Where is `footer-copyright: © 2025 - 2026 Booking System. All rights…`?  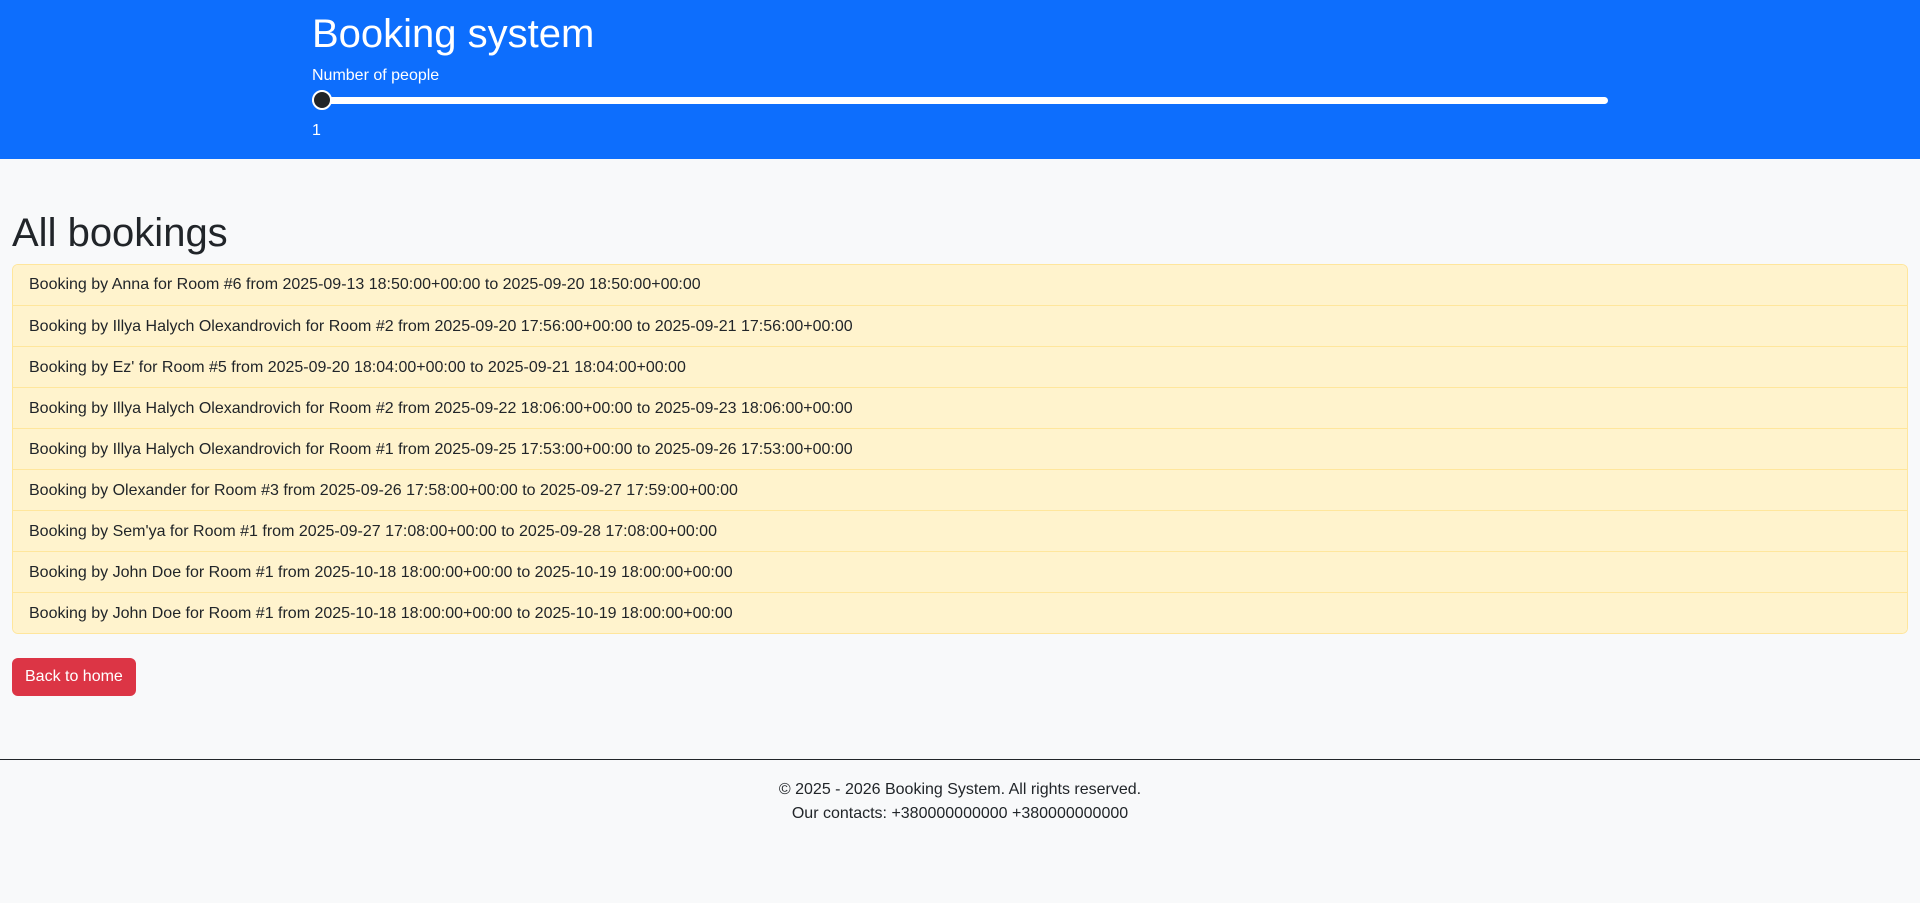
footer-copyright: © 2025 - 2026 Booking System. All rights… is located at coordinates (960, 789).